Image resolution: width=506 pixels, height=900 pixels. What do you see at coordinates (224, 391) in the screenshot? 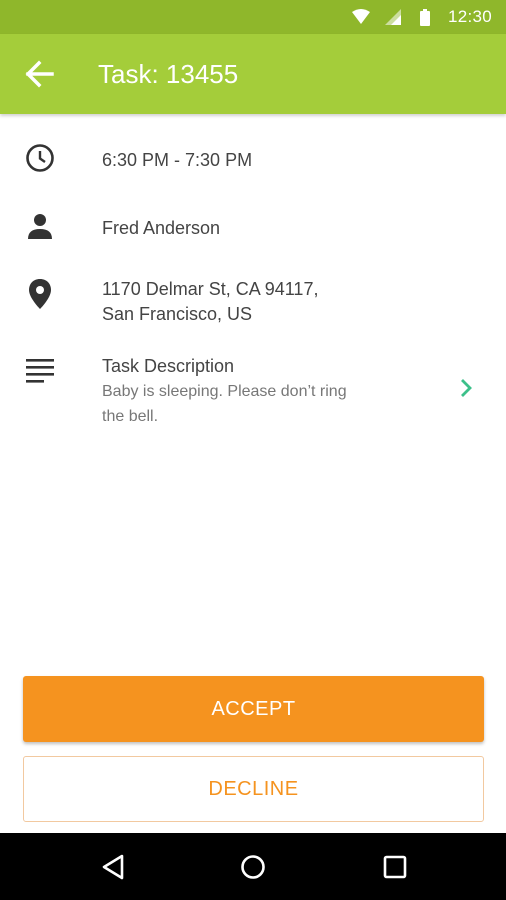
I see `task-description-line-1: Baby is sleeping. Please don’t ring` at bounding box center [224, 391].